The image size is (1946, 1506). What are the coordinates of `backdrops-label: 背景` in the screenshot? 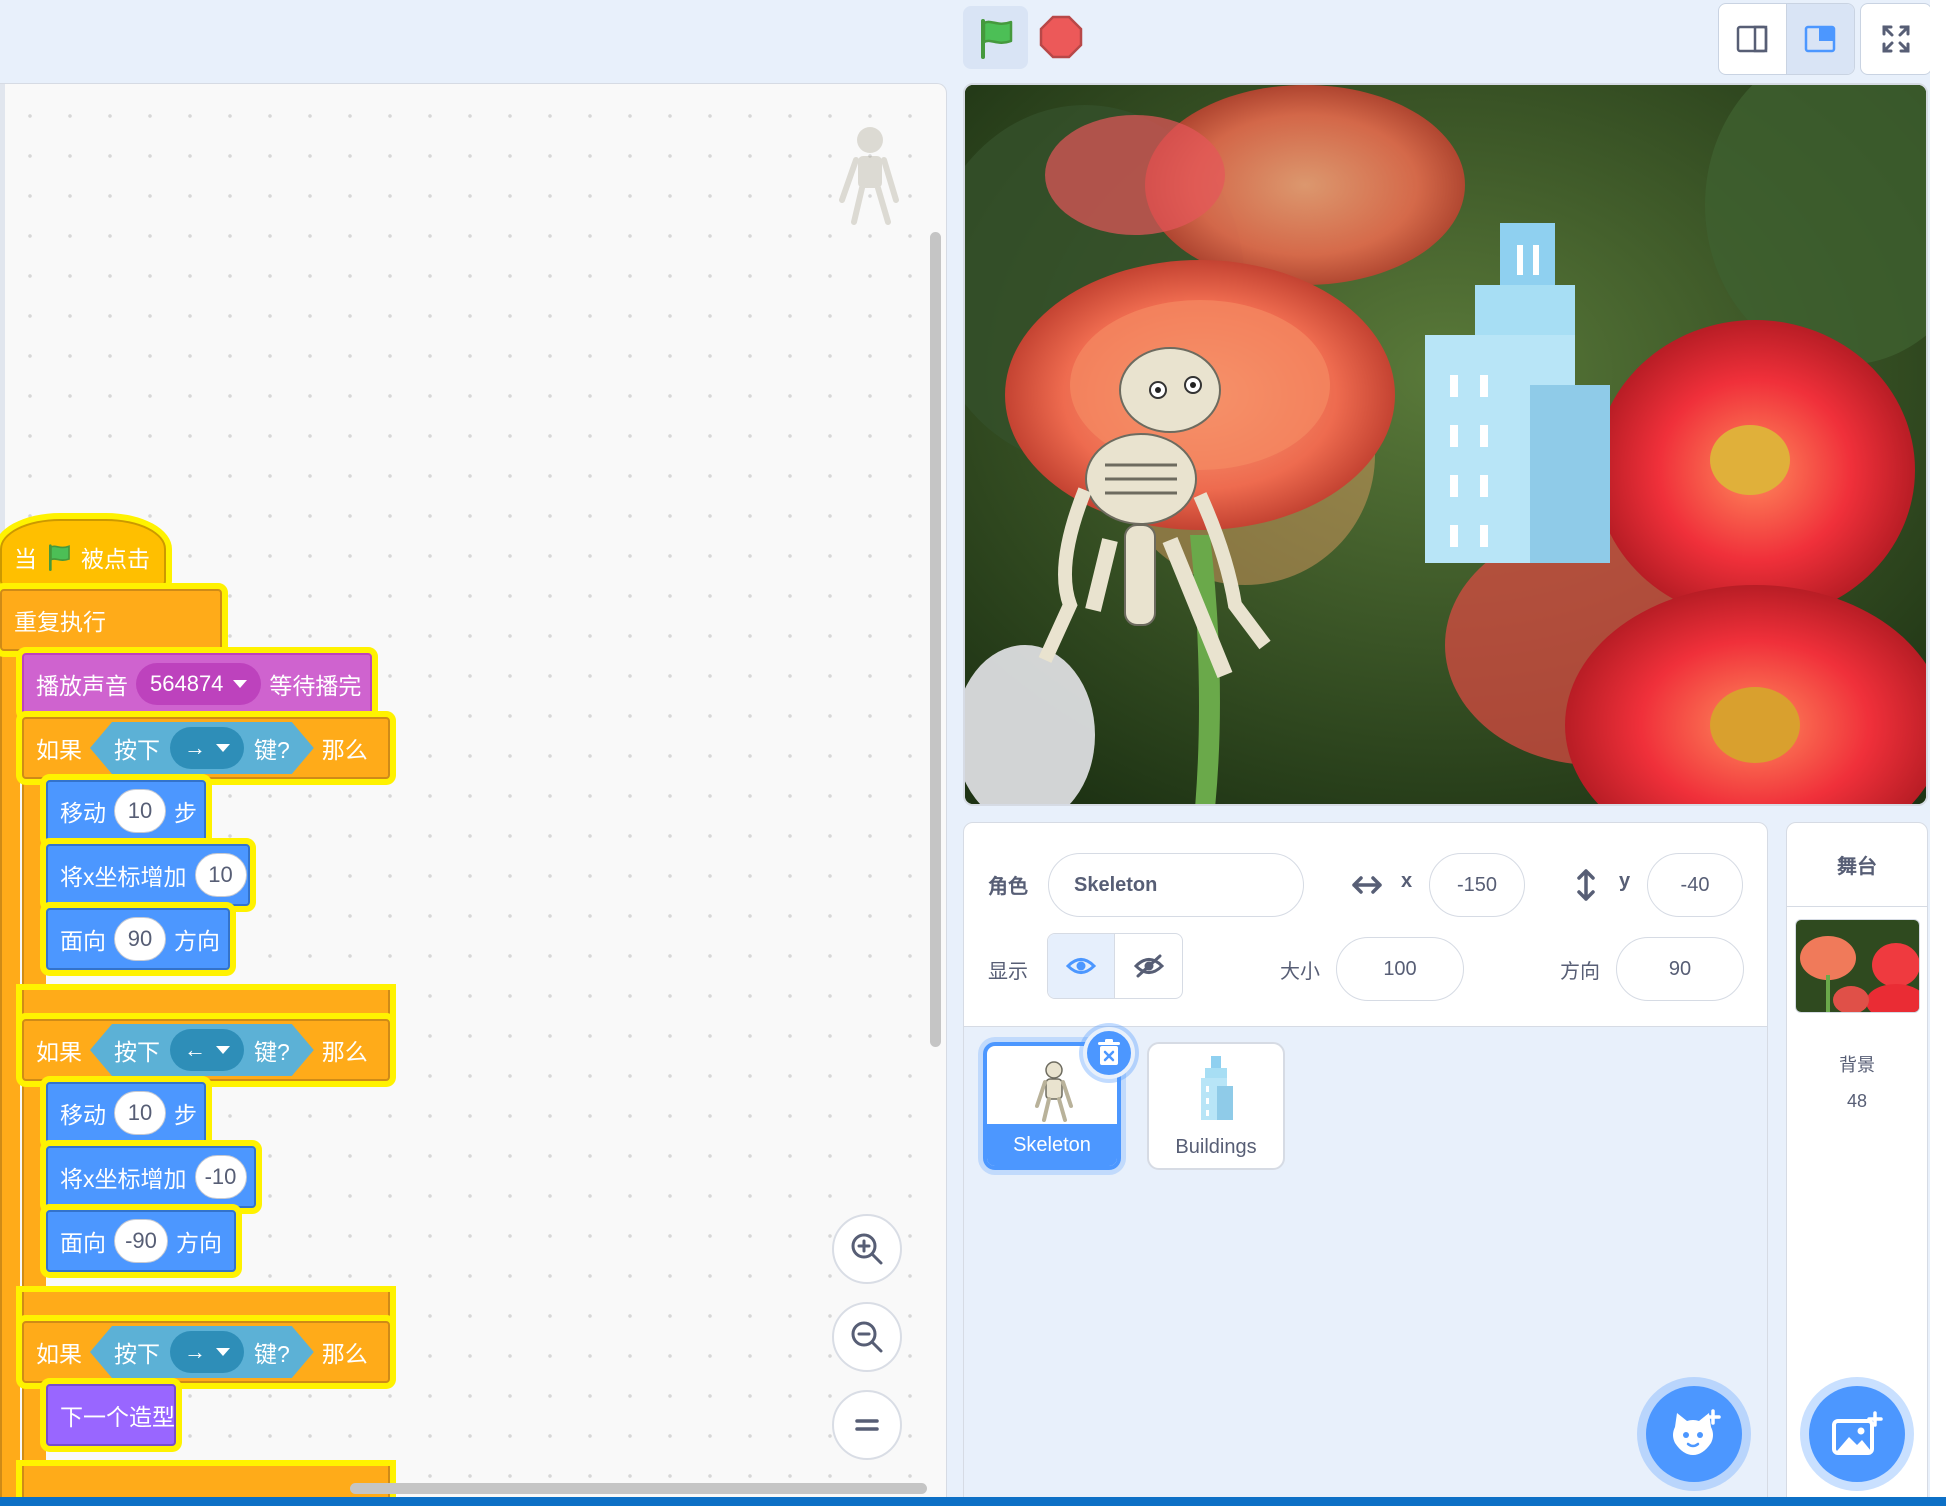 It's located at (1857, 1065).